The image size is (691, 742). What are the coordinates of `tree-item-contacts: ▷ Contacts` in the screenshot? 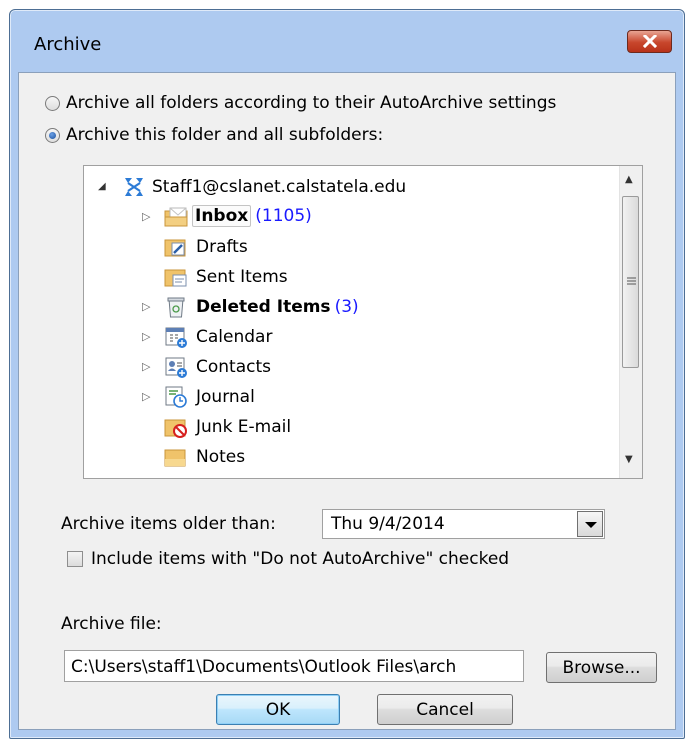 It's located at (349, 367).